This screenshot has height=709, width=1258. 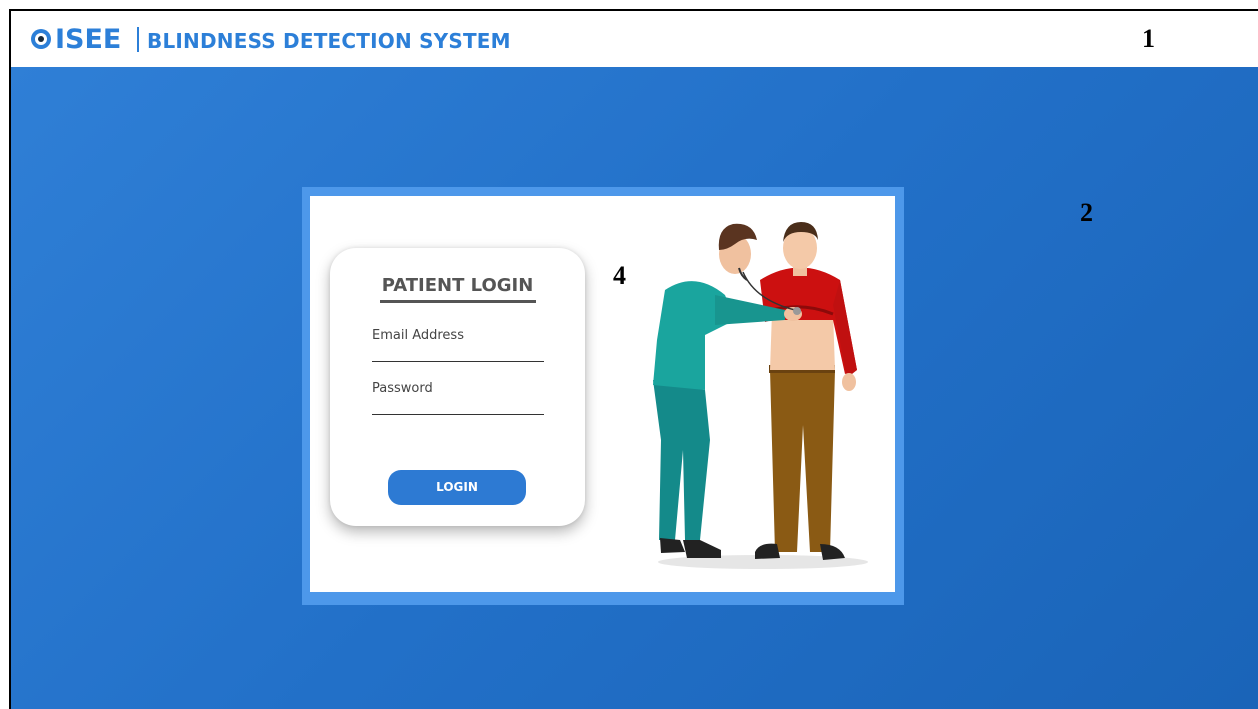 What do you see at coordinates (458, 301) in the screenshot?
I see `title-underline` at bounding box center [458, 301].